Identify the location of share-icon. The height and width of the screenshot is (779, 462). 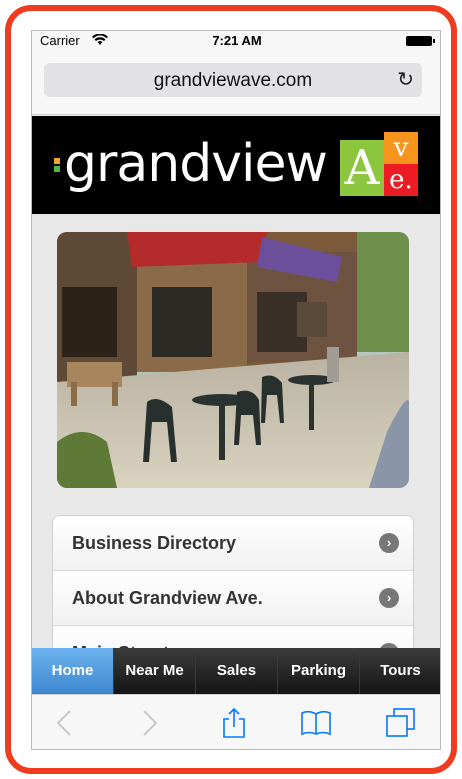
(234, 723).